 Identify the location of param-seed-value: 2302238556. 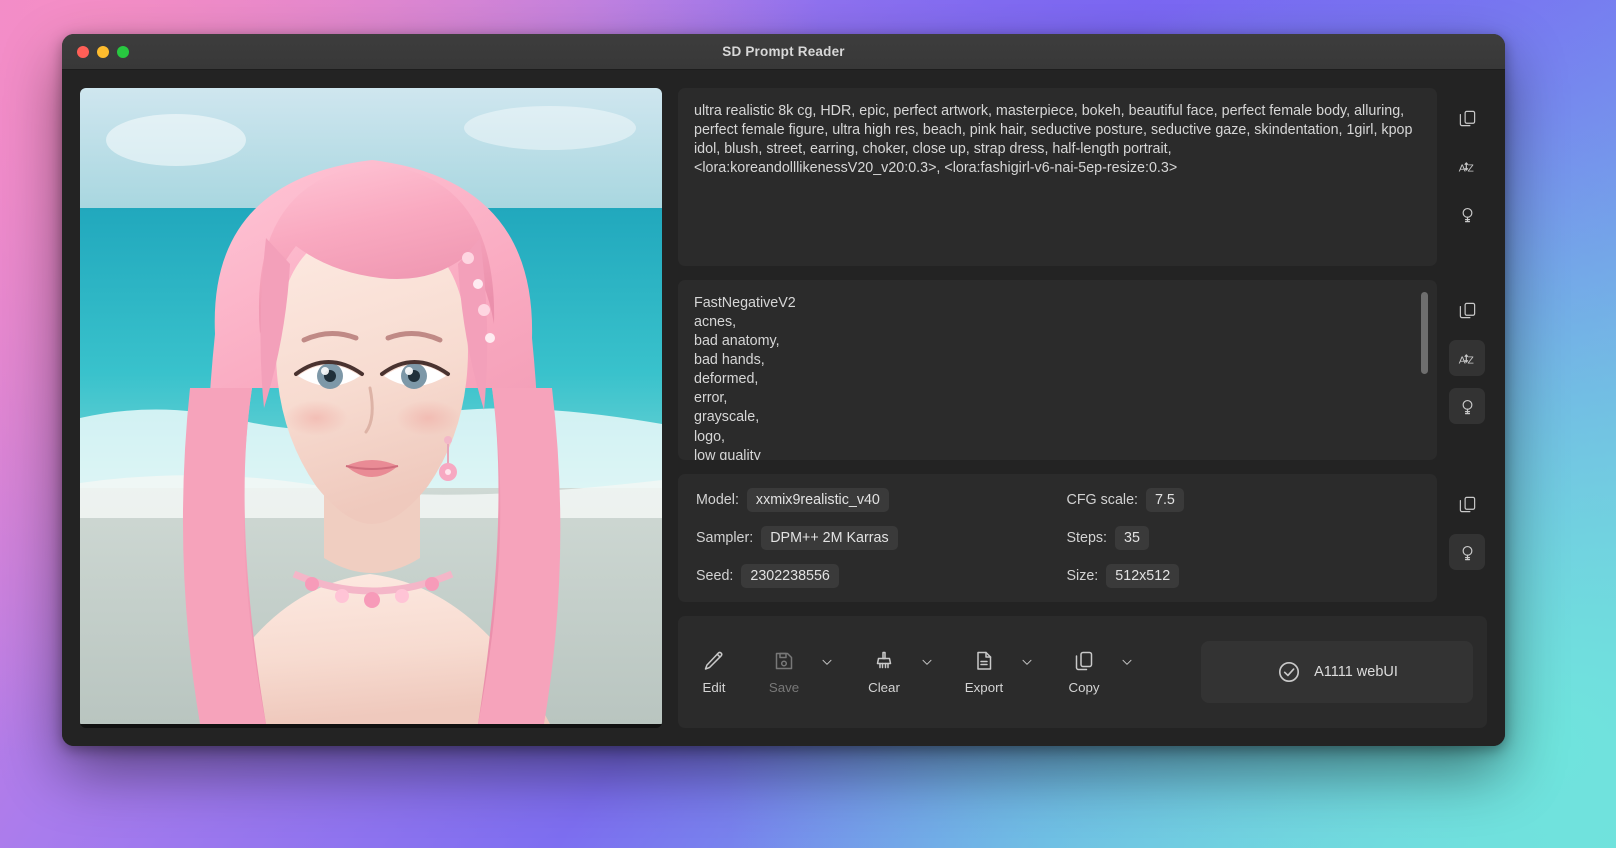
(790, 576).